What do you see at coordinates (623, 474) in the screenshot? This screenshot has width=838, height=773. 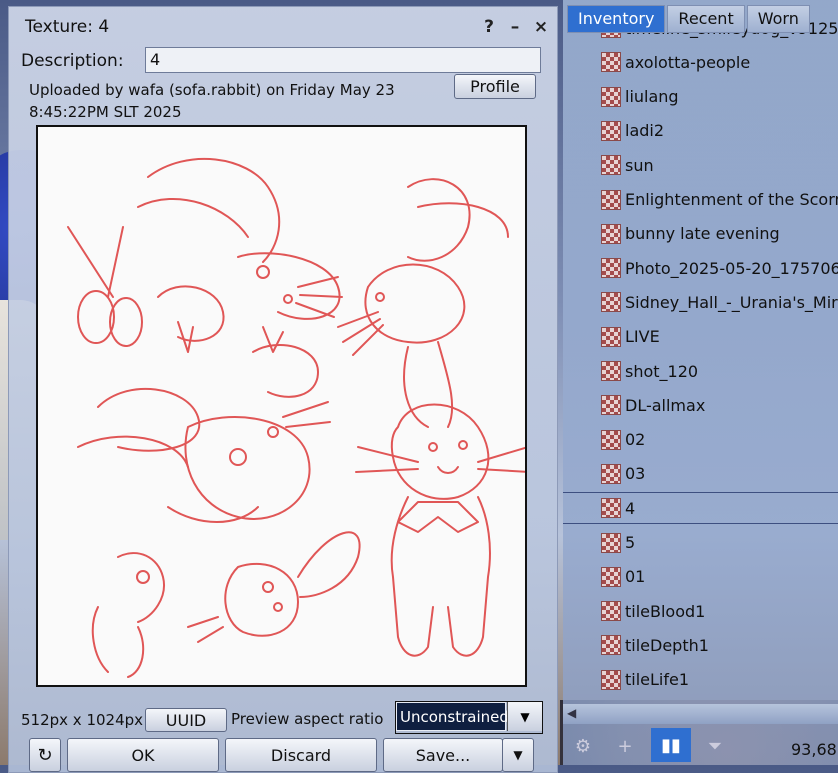 I see `inventory-item: 03` at bounding box center [623, 474].